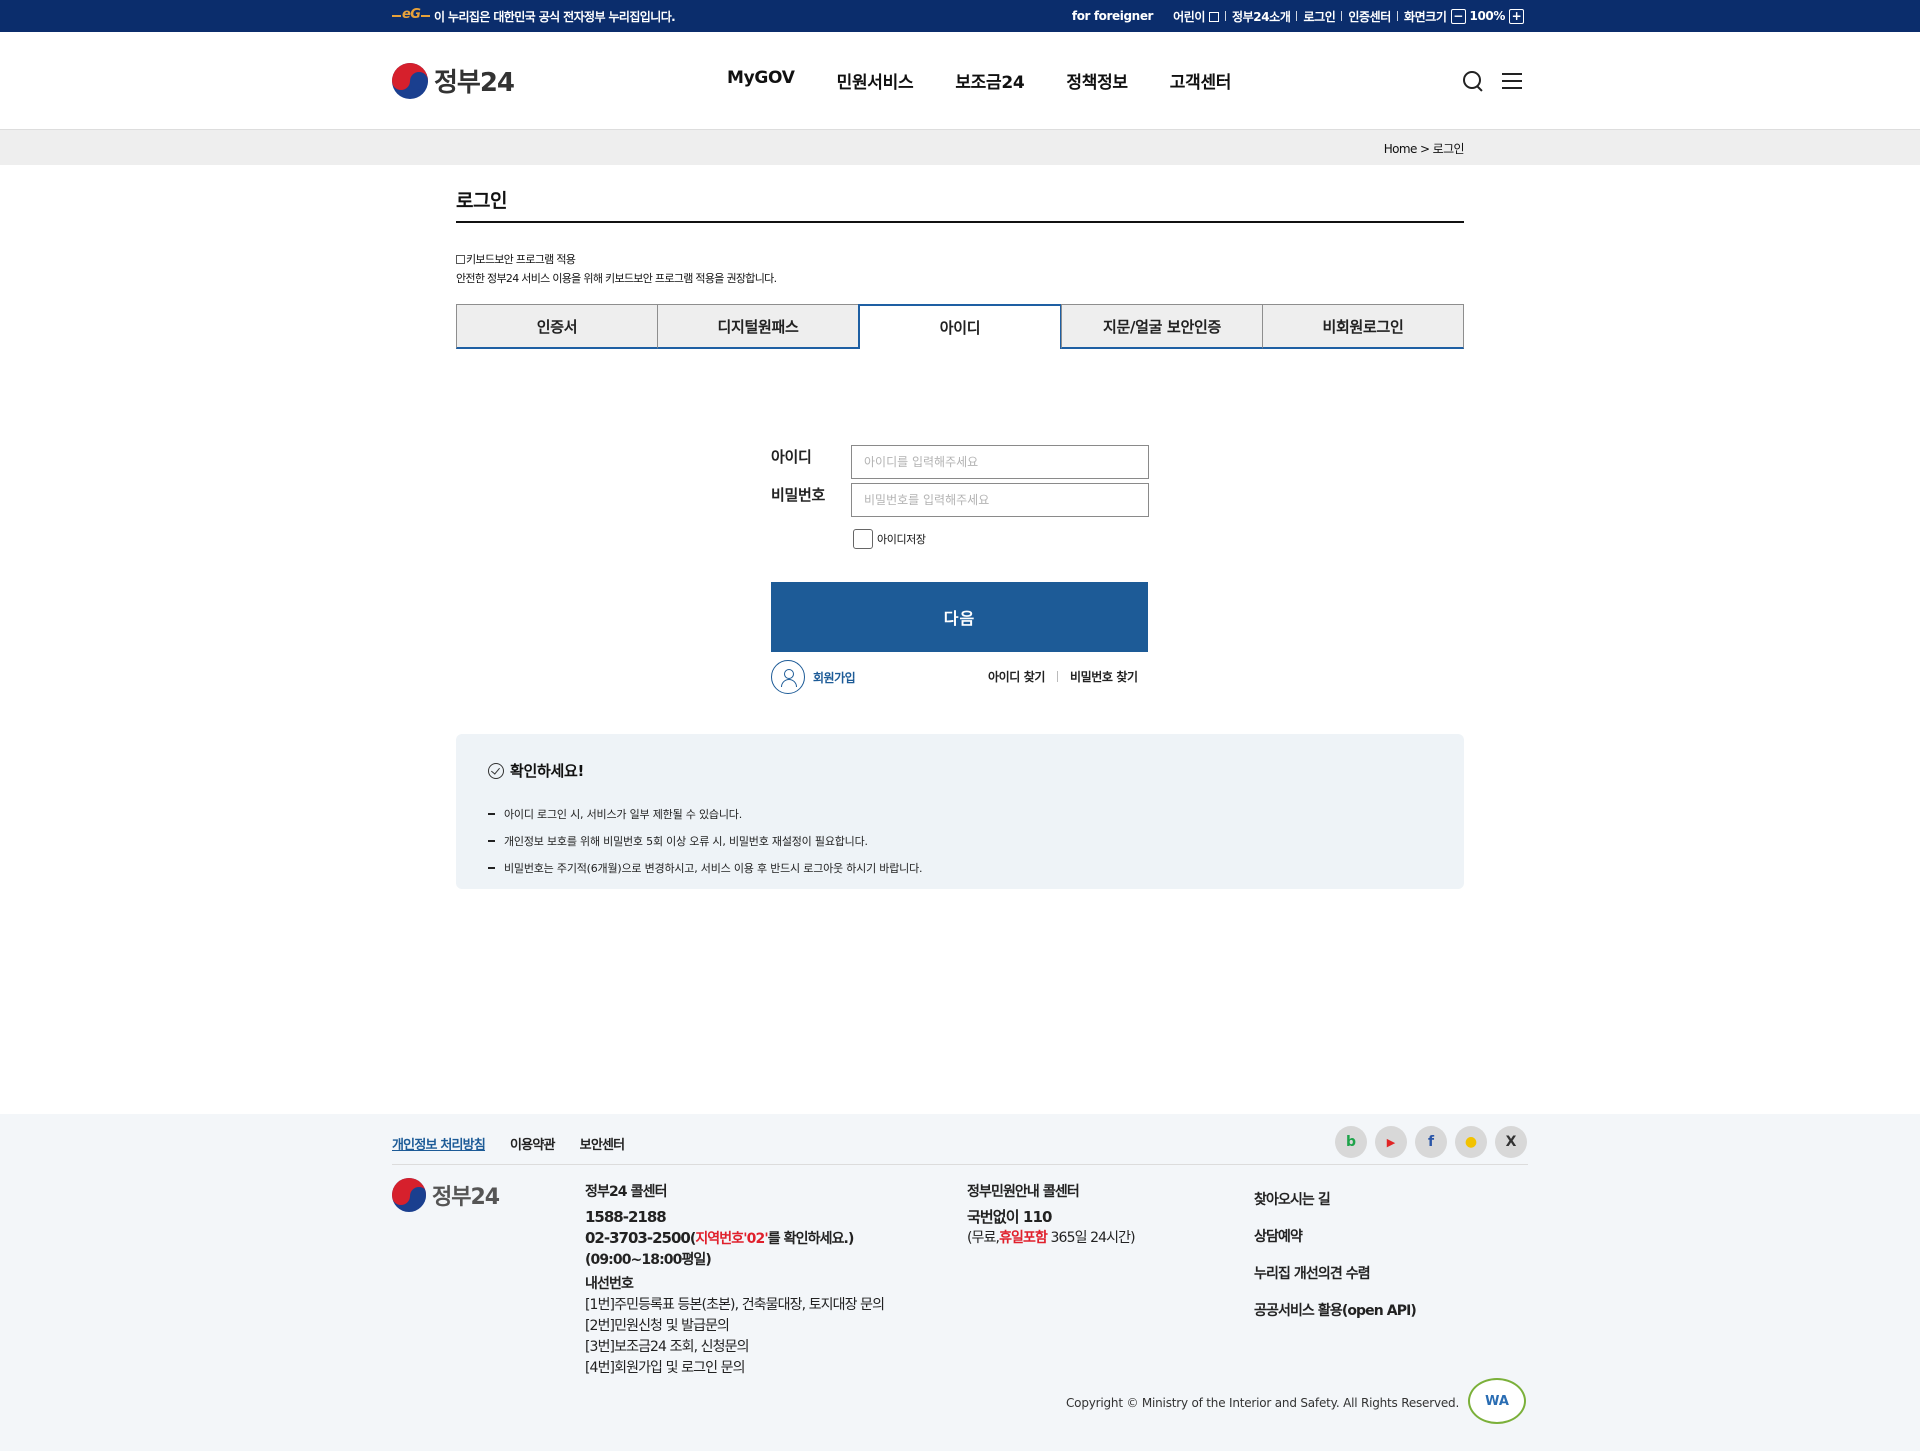 This screenshot has width=1920, height=1451. What do you see at coordinates (648, 1260) in the screenshot?
I see `call-center-hours: (09:00~18:00평일)` at bounding box center [648, 1260].